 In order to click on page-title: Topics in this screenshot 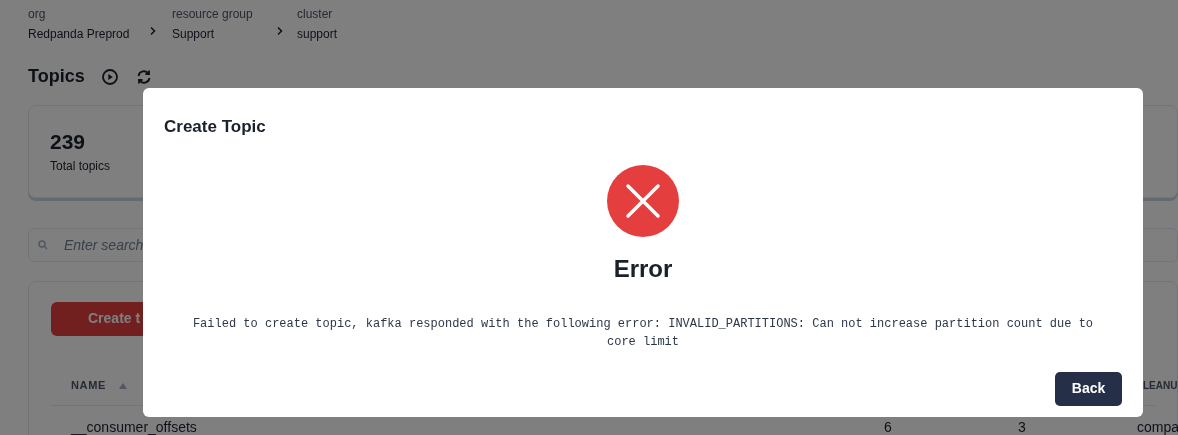, I will do `click(56, 77)`.